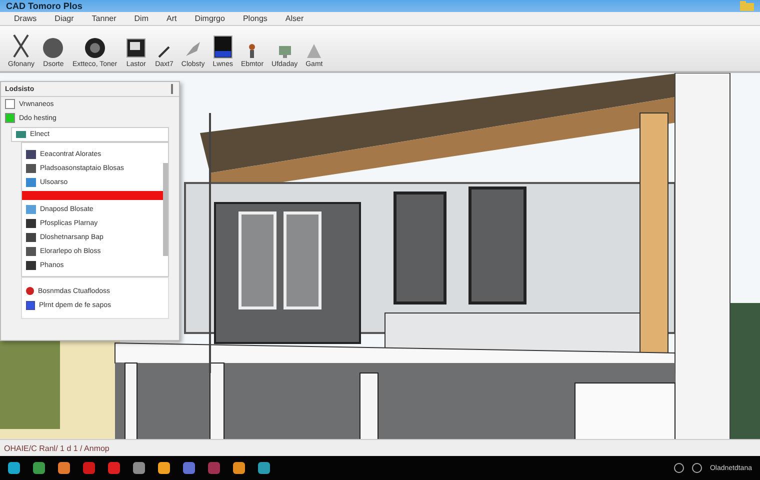 The image size is (760, 480). I want to click on window-title: CAD Tomoro Plos, so click(44, 6).